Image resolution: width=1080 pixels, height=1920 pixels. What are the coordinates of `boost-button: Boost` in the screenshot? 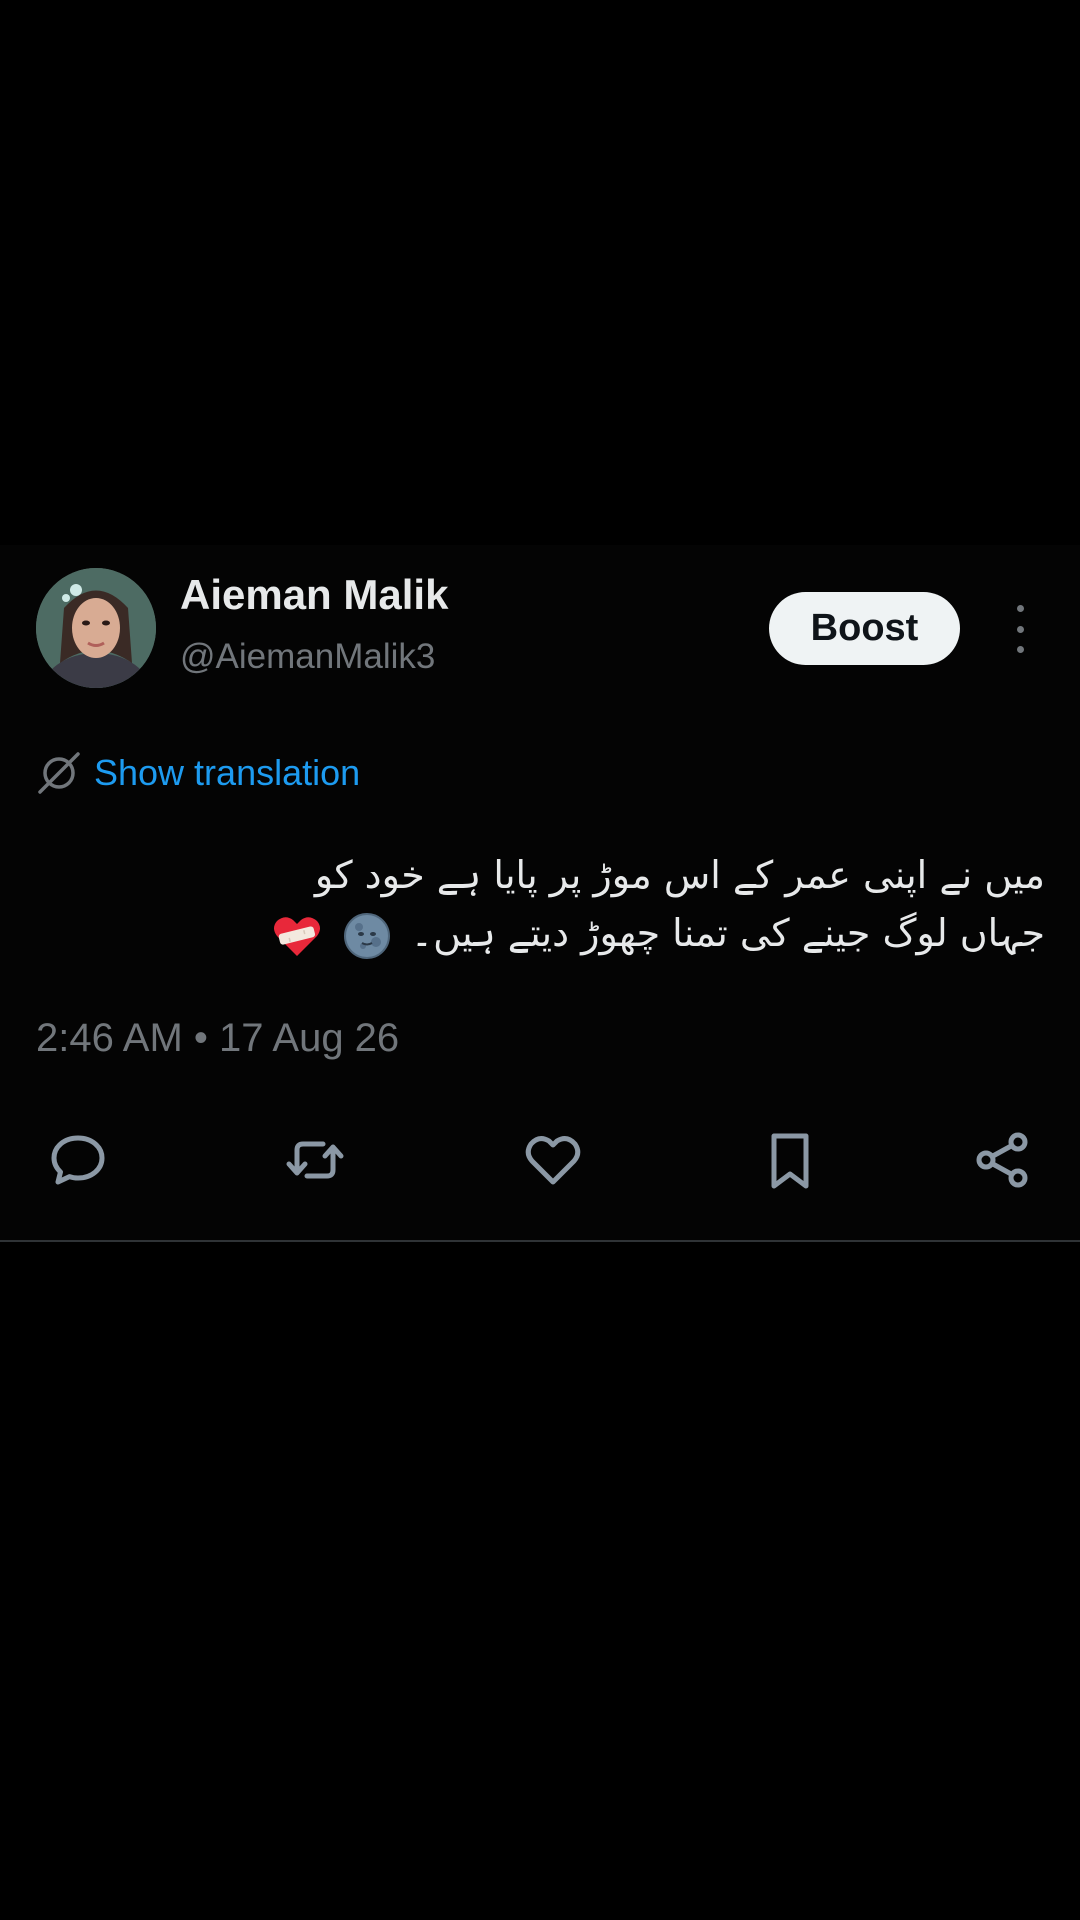 It's located at (864, 628).